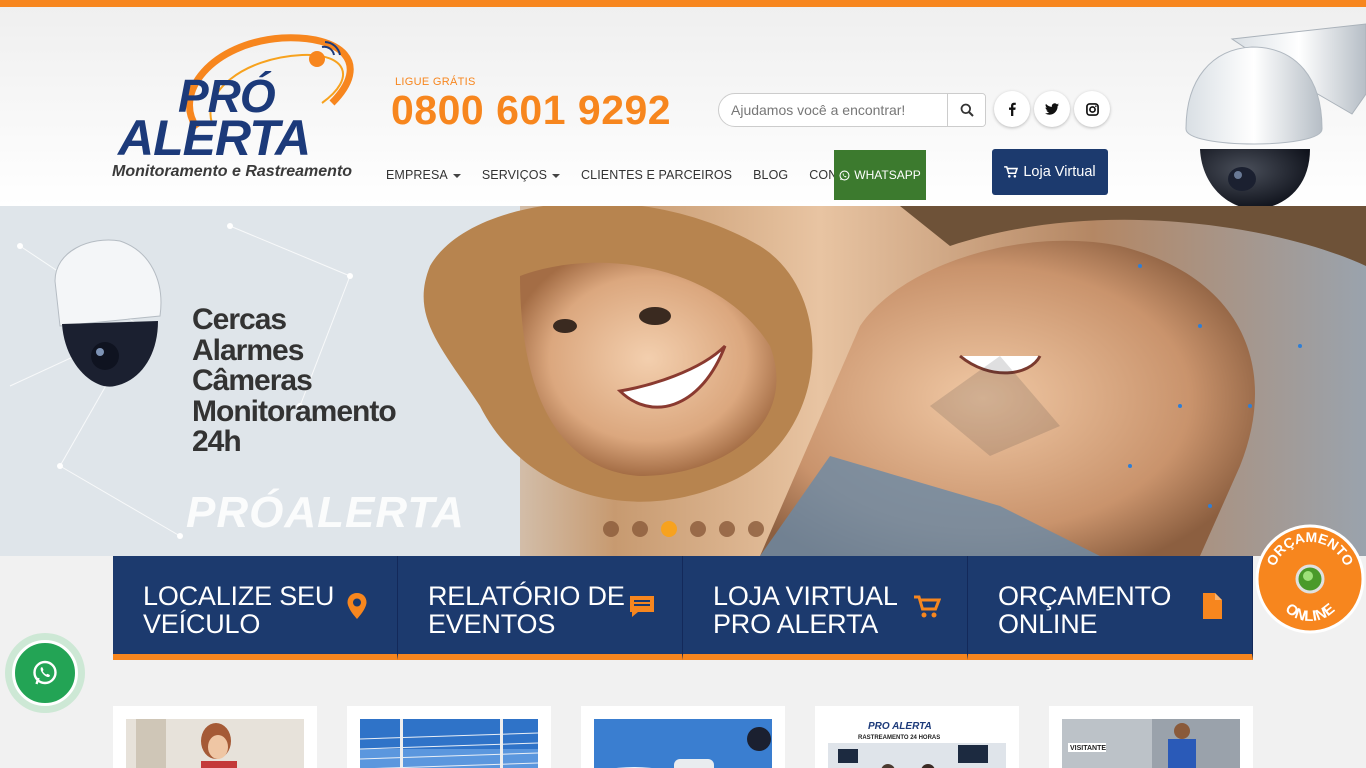 The height and width of the screenshot is (768, 1366). I want to click on tile-title: LOJA VIRTUAL PRO ALERTA, so click(805, 610).